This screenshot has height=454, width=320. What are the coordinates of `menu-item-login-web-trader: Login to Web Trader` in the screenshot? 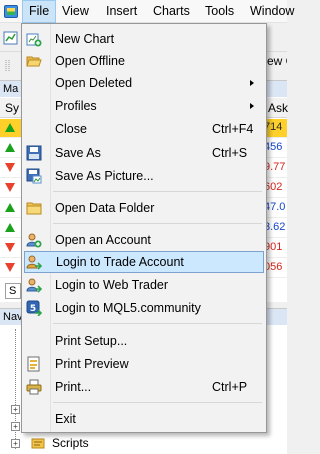 It's located at (144, 285).